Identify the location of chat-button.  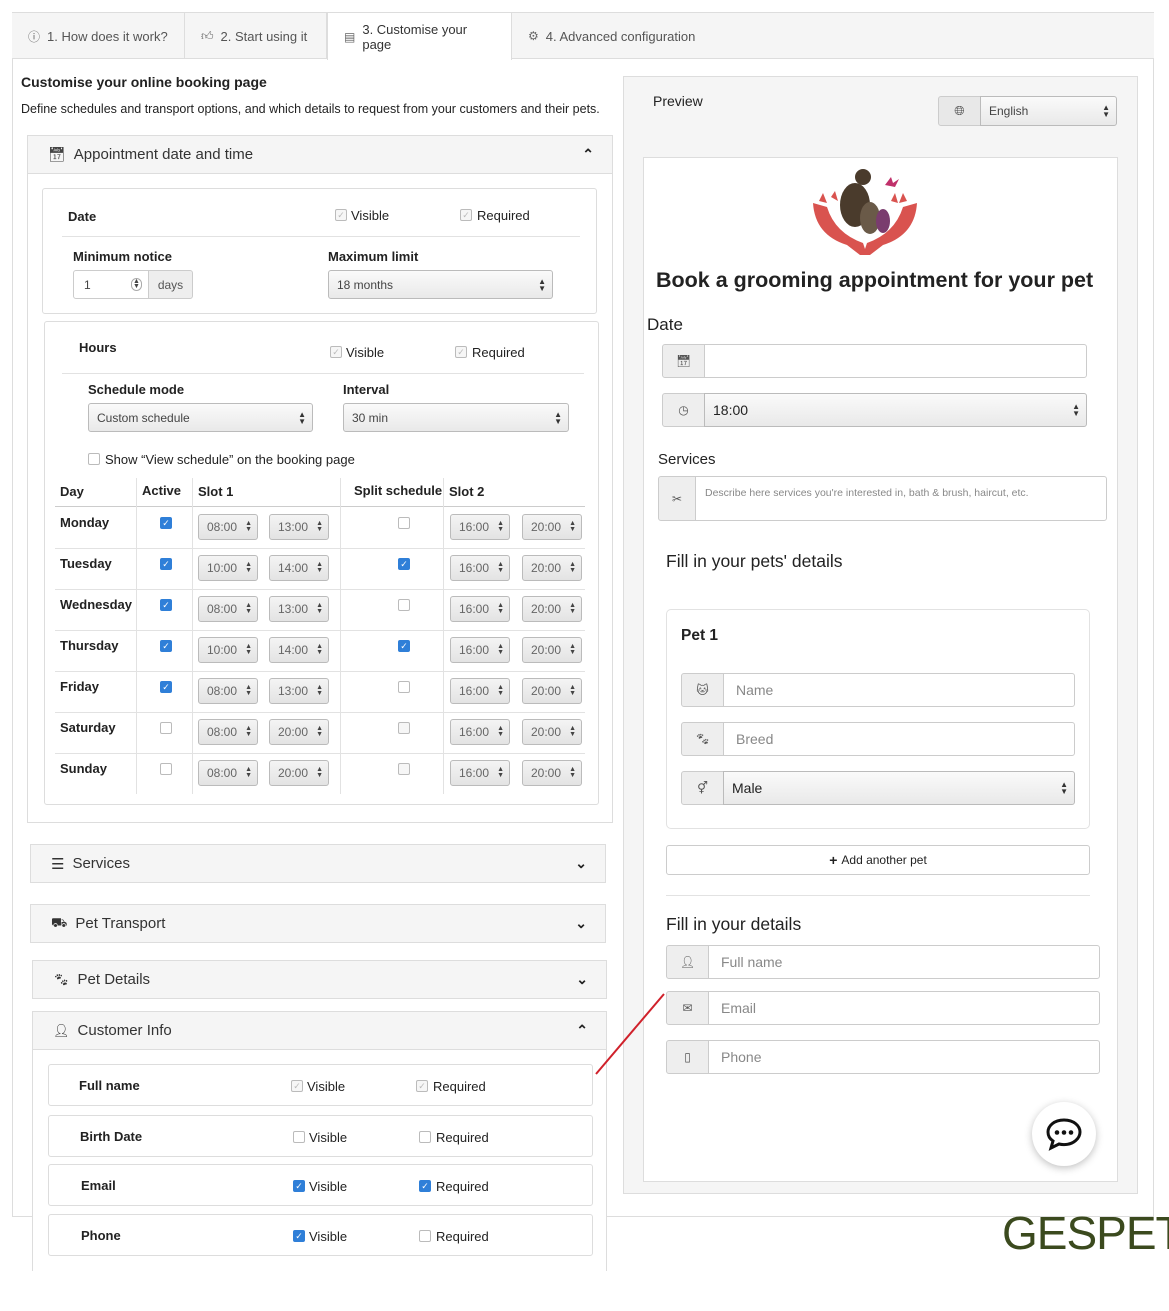
(1064, 1134).